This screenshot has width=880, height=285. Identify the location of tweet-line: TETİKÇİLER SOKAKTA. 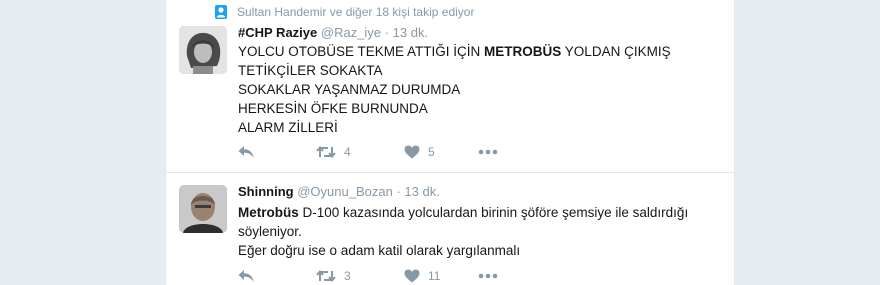
(310, 70).